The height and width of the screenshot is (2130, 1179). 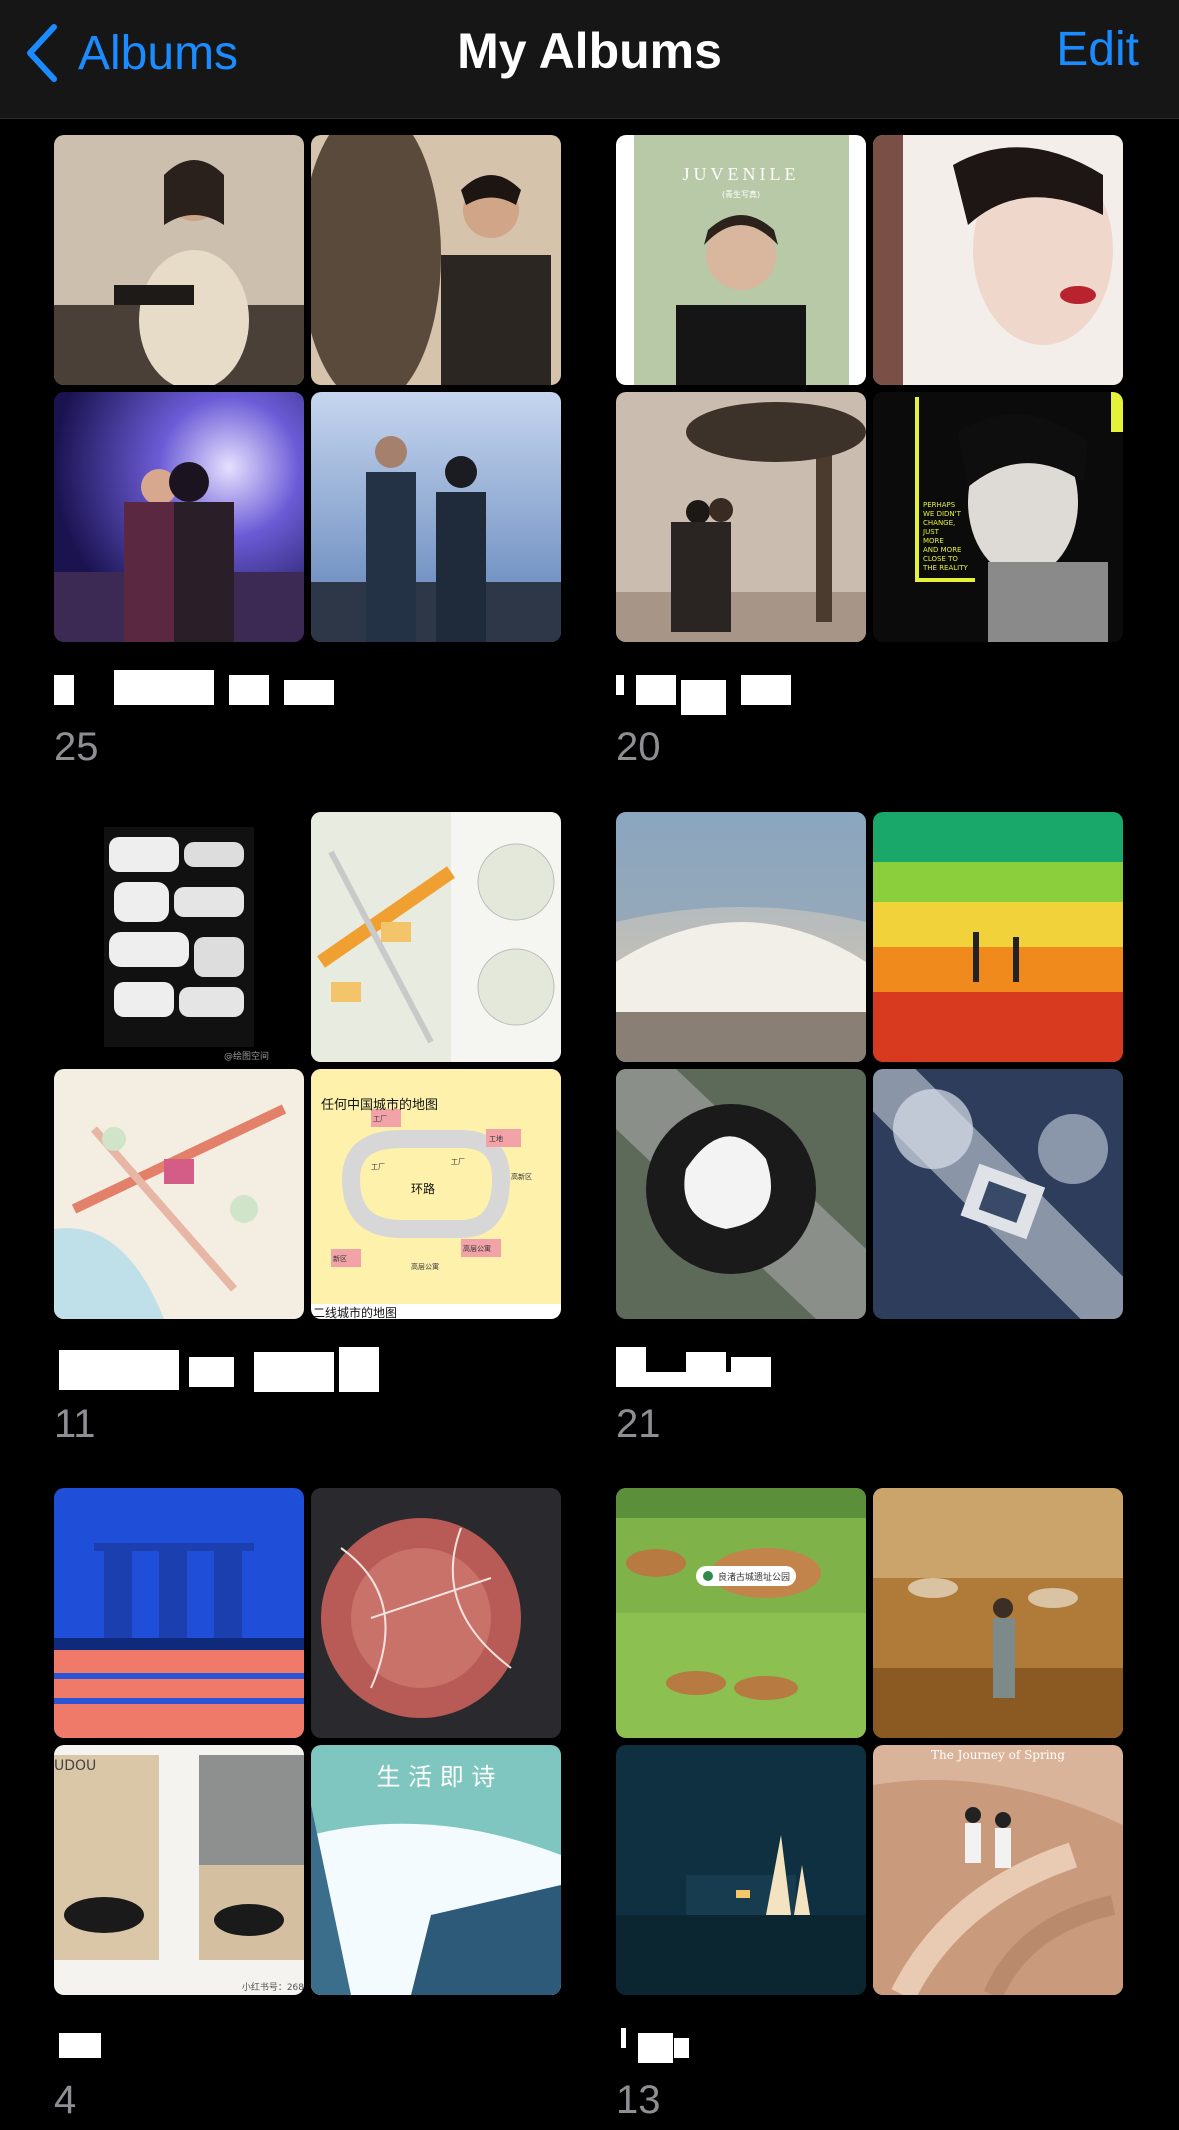 I want to click on photo-caption: CLOSE TO, so click(x=940, y=559).